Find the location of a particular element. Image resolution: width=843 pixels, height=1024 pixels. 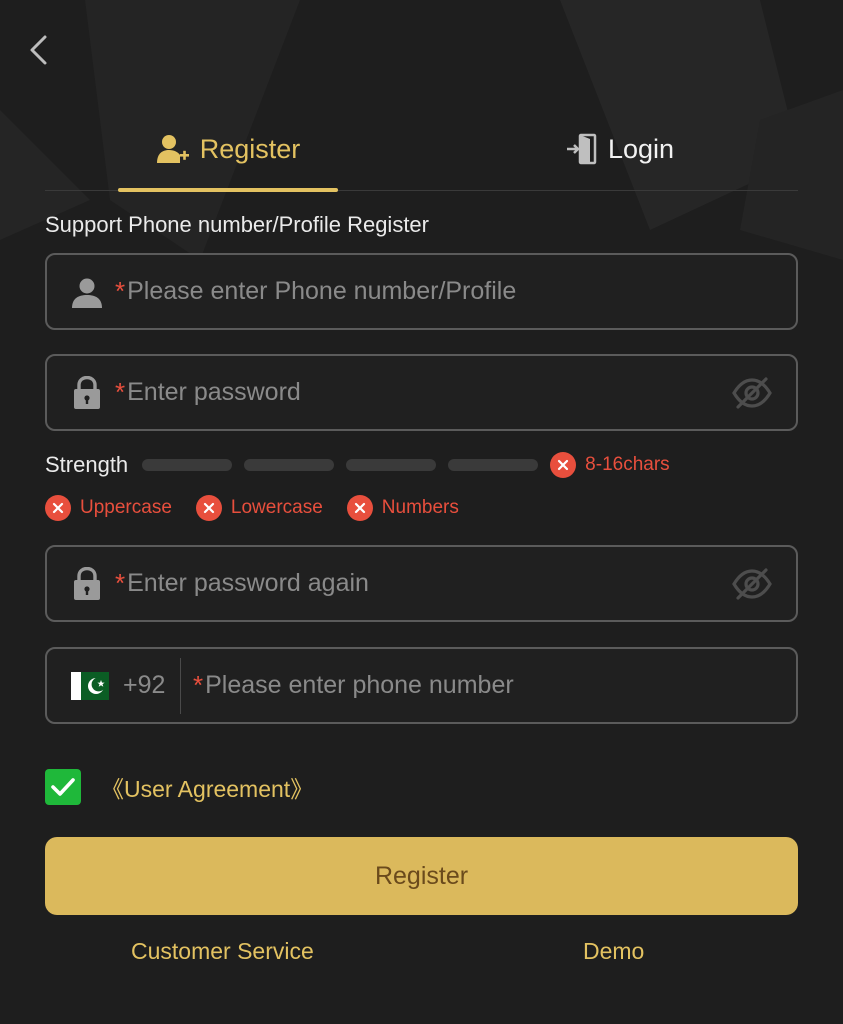

rule-uppercase: Uppercase is located at coordinates (108, 508).